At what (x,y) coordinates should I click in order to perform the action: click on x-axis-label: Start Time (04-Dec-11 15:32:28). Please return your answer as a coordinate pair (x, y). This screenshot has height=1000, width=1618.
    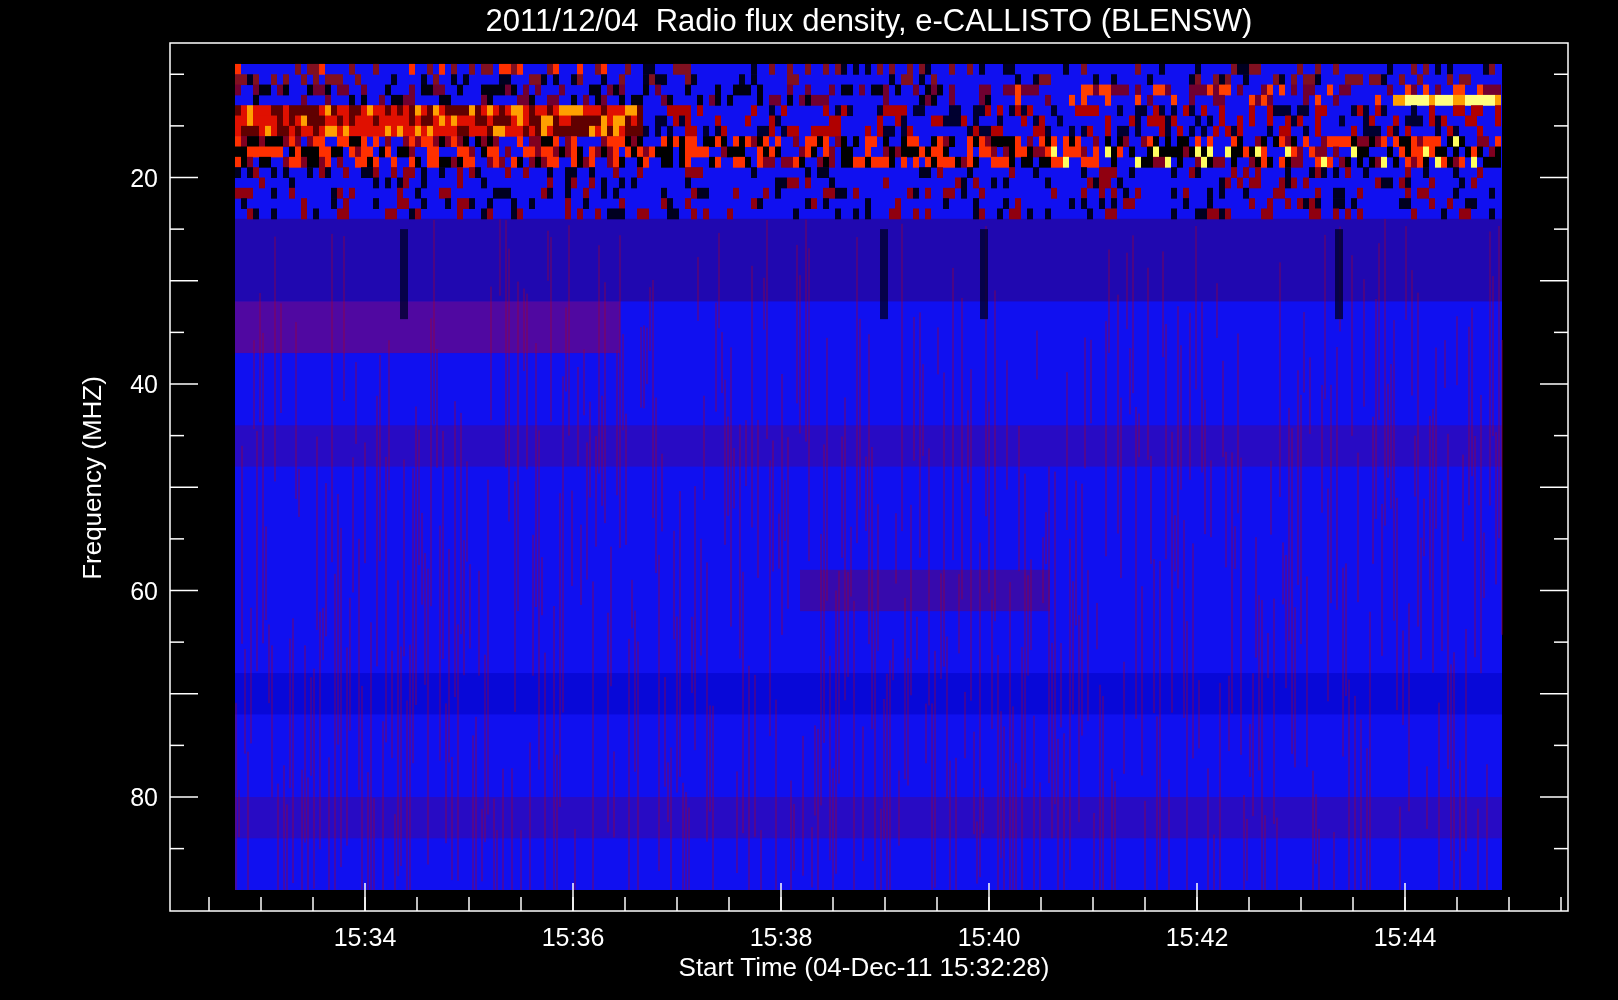
    Looking at the image, I should click on (864, 967).